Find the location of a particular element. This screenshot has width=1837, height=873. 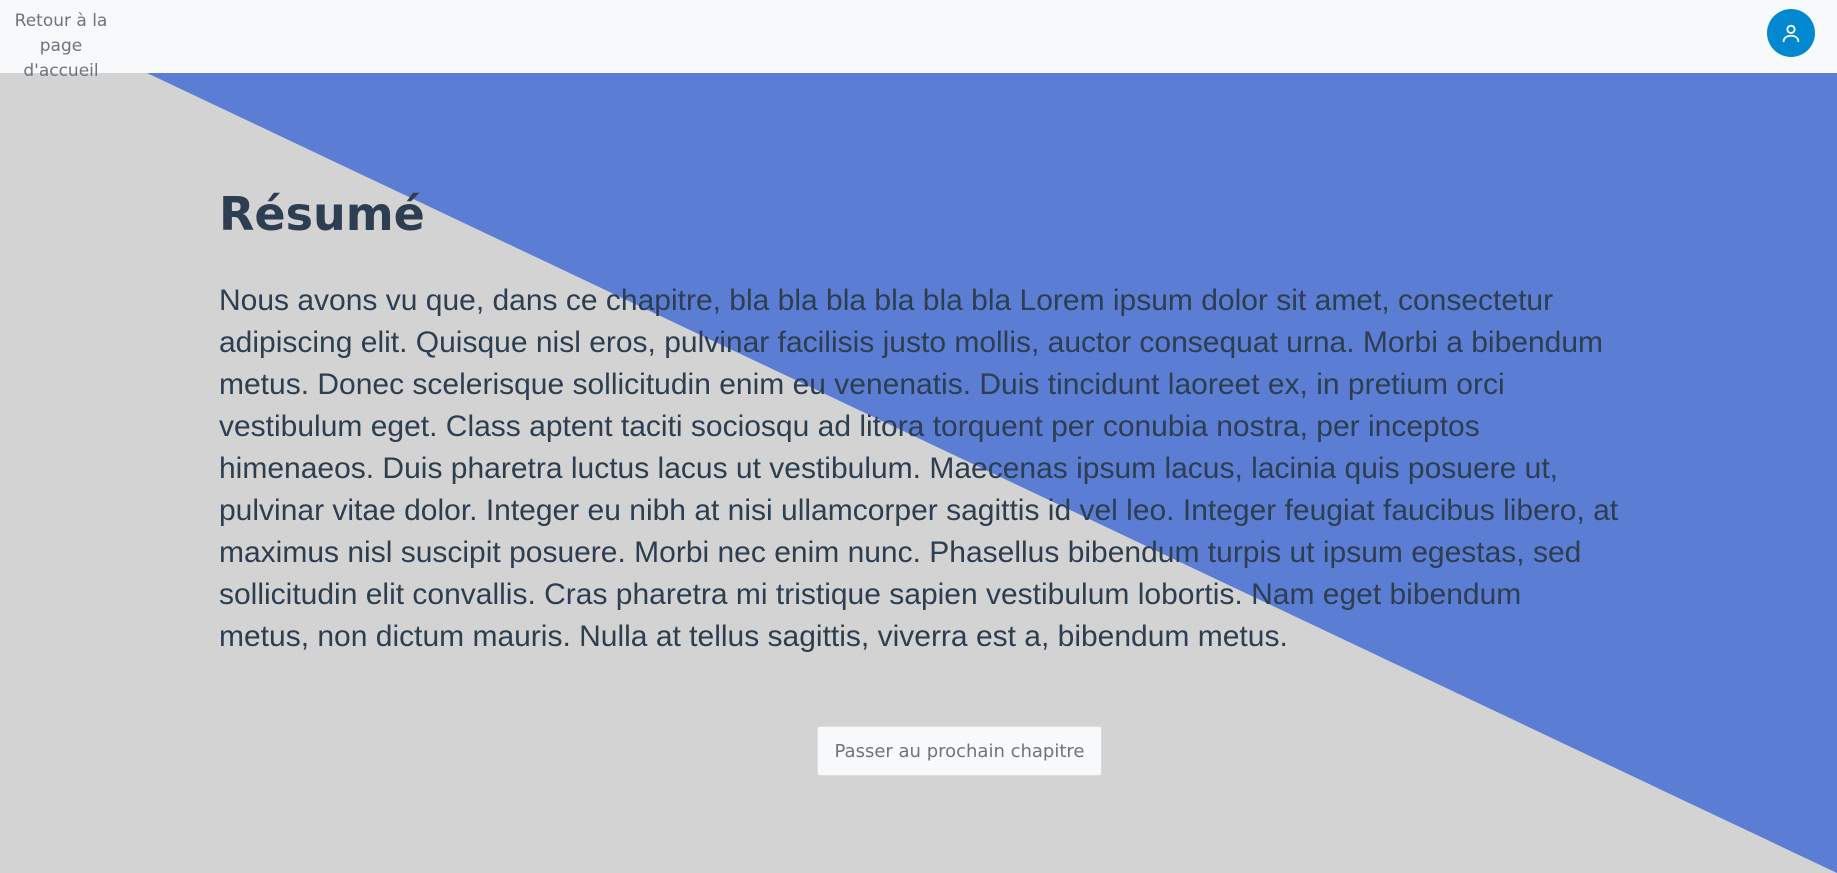

user-icon is located at coordinates (1791, 33).